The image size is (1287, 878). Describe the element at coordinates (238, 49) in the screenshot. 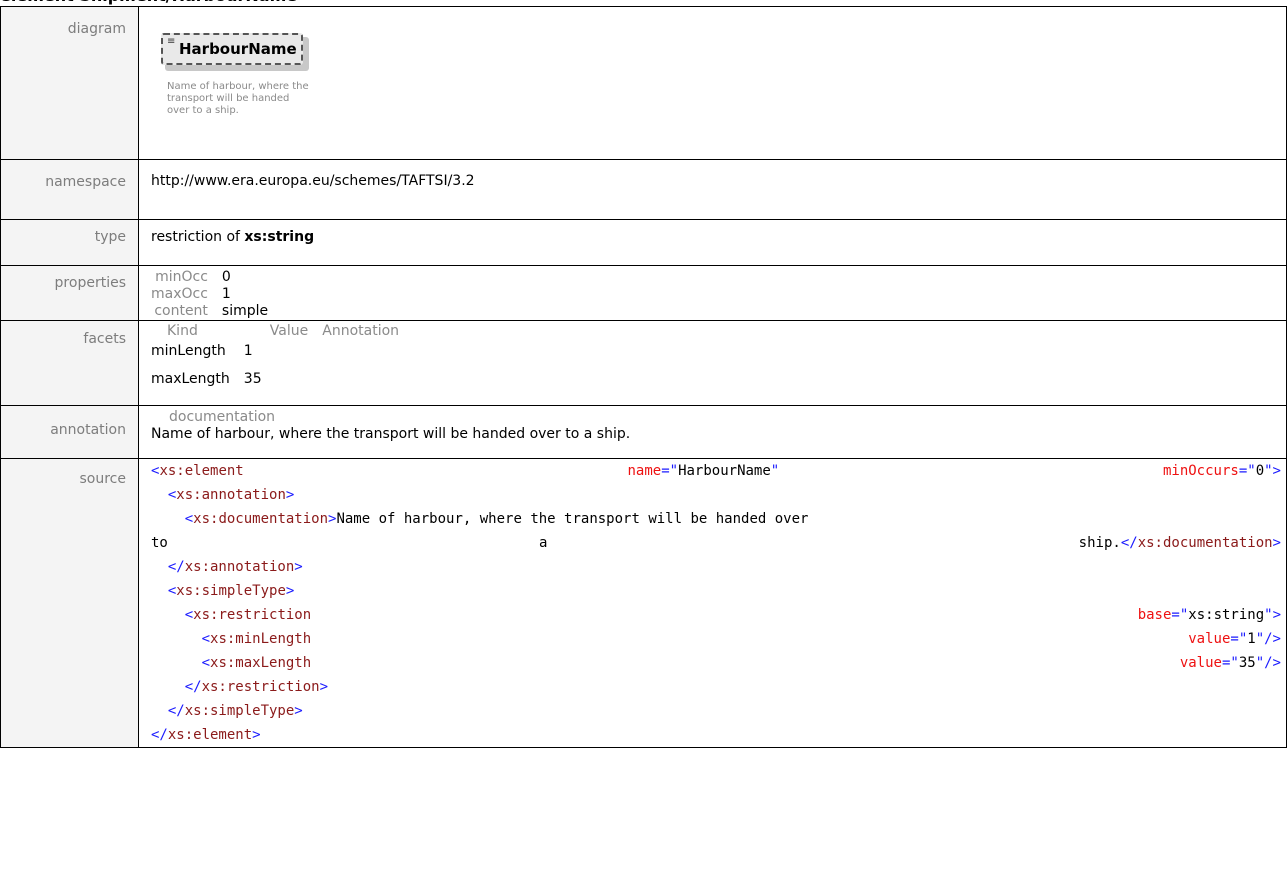

I see `diagram-element-name: HarbourName` at that location.